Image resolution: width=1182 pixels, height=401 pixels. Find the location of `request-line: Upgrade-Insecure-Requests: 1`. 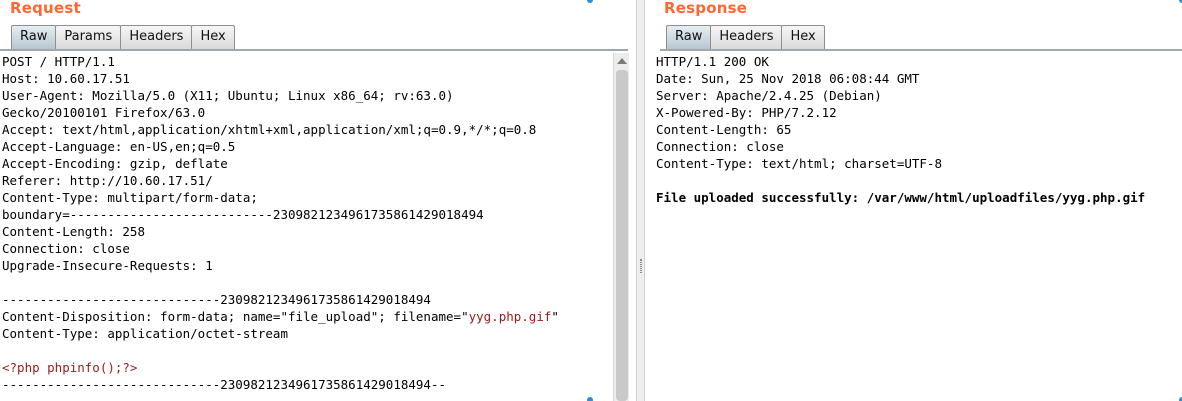

request-line: Upgrade-Insecure-Requests: 1 is located at coordinates (107, 265).